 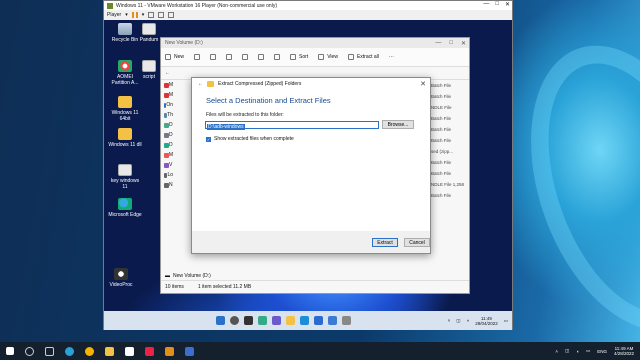 I want to click on language-indicator: ENG, so click(x=602, y=351).